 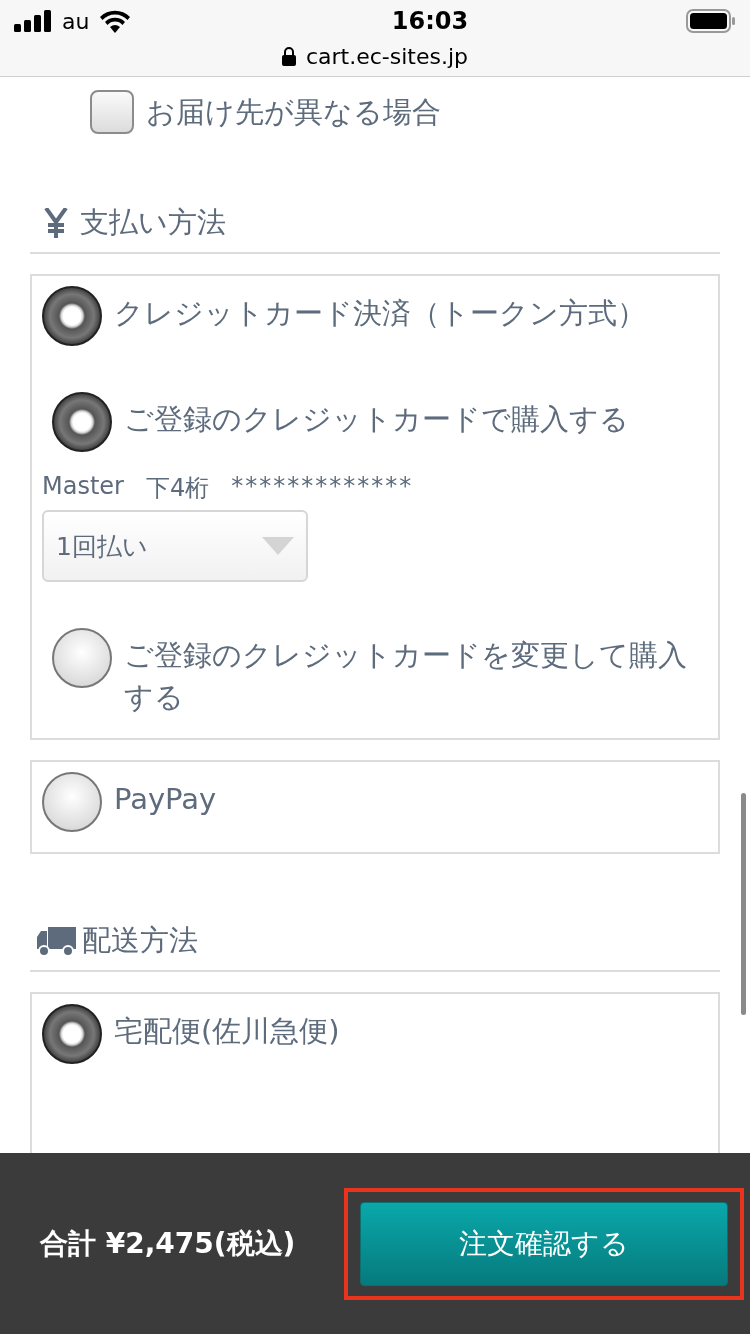 What do you see at coordinates (83, 487) in the screenshot?
I see `card-brand: Master` at bounding box center [83, 487].